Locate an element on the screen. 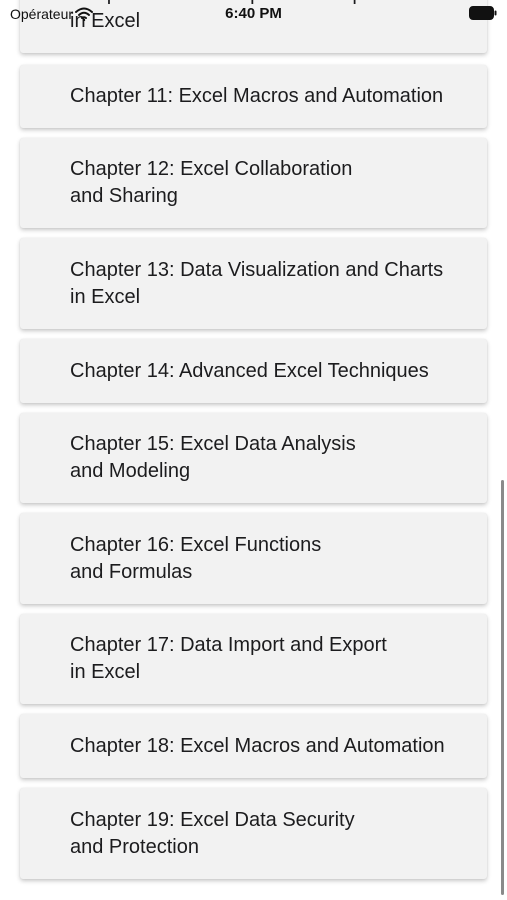 Image resolution: width=507 pixels, height=900 pixels. chapter-item-label: Chapter 18: Excel Macros and Automation is located at coordinates (257, 745).